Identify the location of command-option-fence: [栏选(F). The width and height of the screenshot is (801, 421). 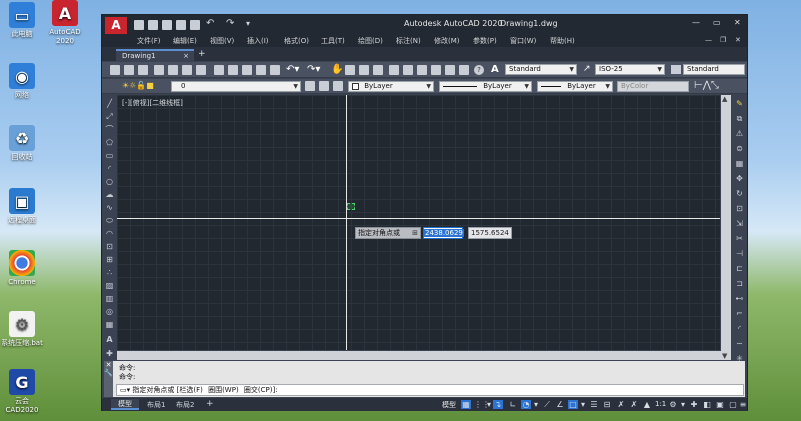
(190, 390).